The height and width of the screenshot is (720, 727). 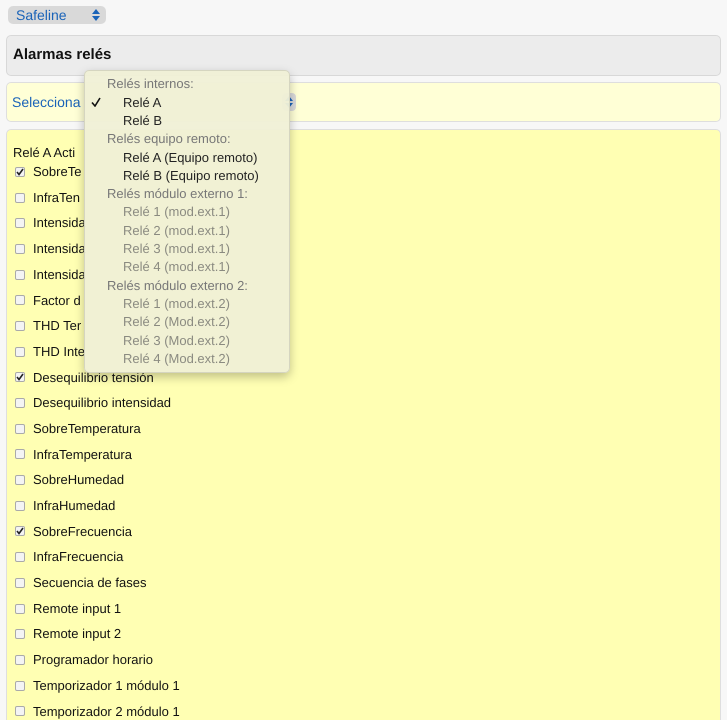 What do you see at coordinates (89, 583) in the screenshot?
I see `checkbox-label: Secuencia de fases` at bounding box center [89, 583].